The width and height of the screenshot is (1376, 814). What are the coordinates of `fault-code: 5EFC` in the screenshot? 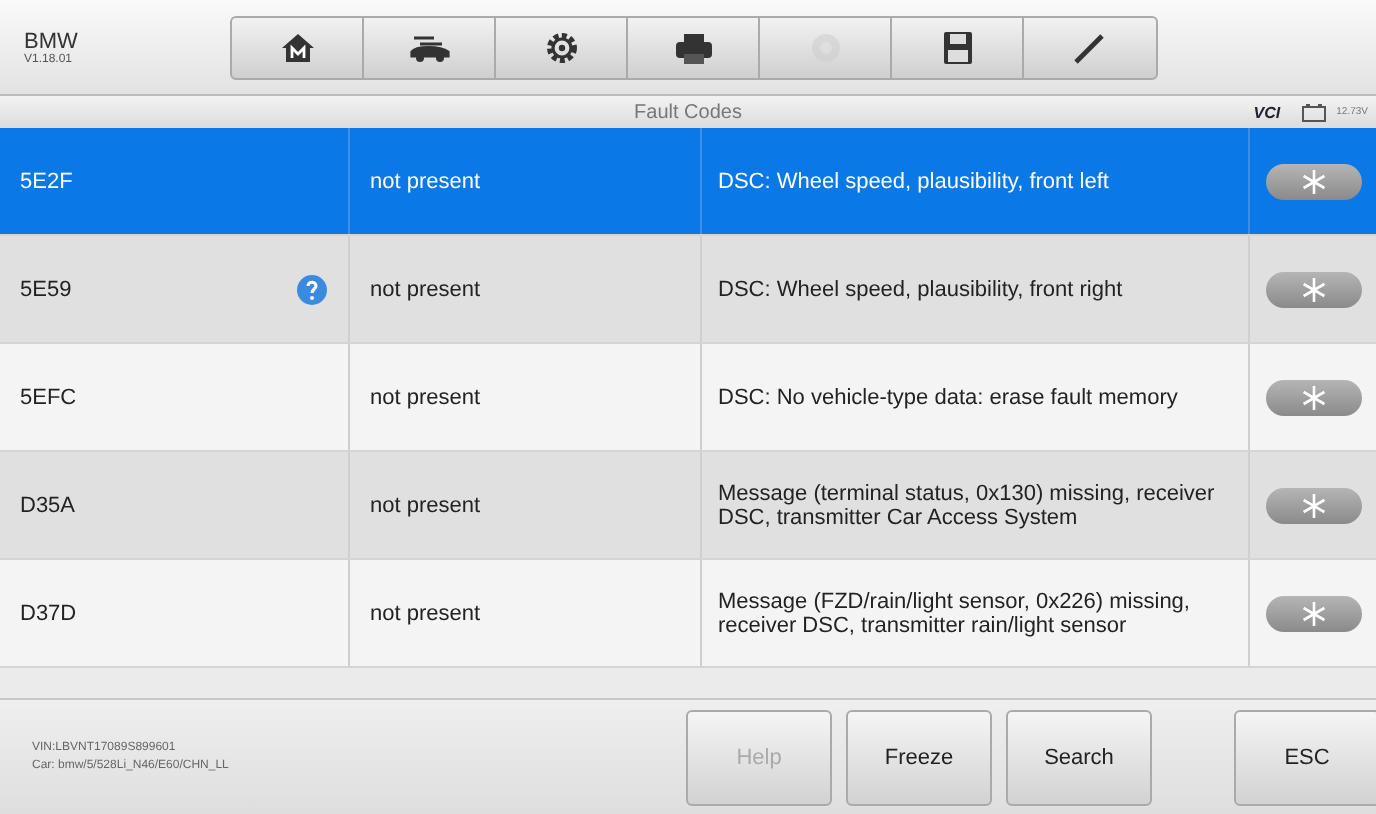 It's located at (48, 397).